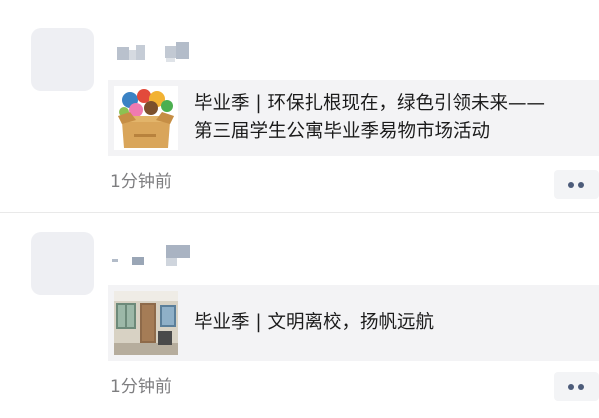 This screenshot has width=599, height=418. Describe the element at coordinates (369, 103) in the screenshot. I see `article-title-line-1: 毕业季 | 环保扎根现在，绿色引领未来——` at that location.